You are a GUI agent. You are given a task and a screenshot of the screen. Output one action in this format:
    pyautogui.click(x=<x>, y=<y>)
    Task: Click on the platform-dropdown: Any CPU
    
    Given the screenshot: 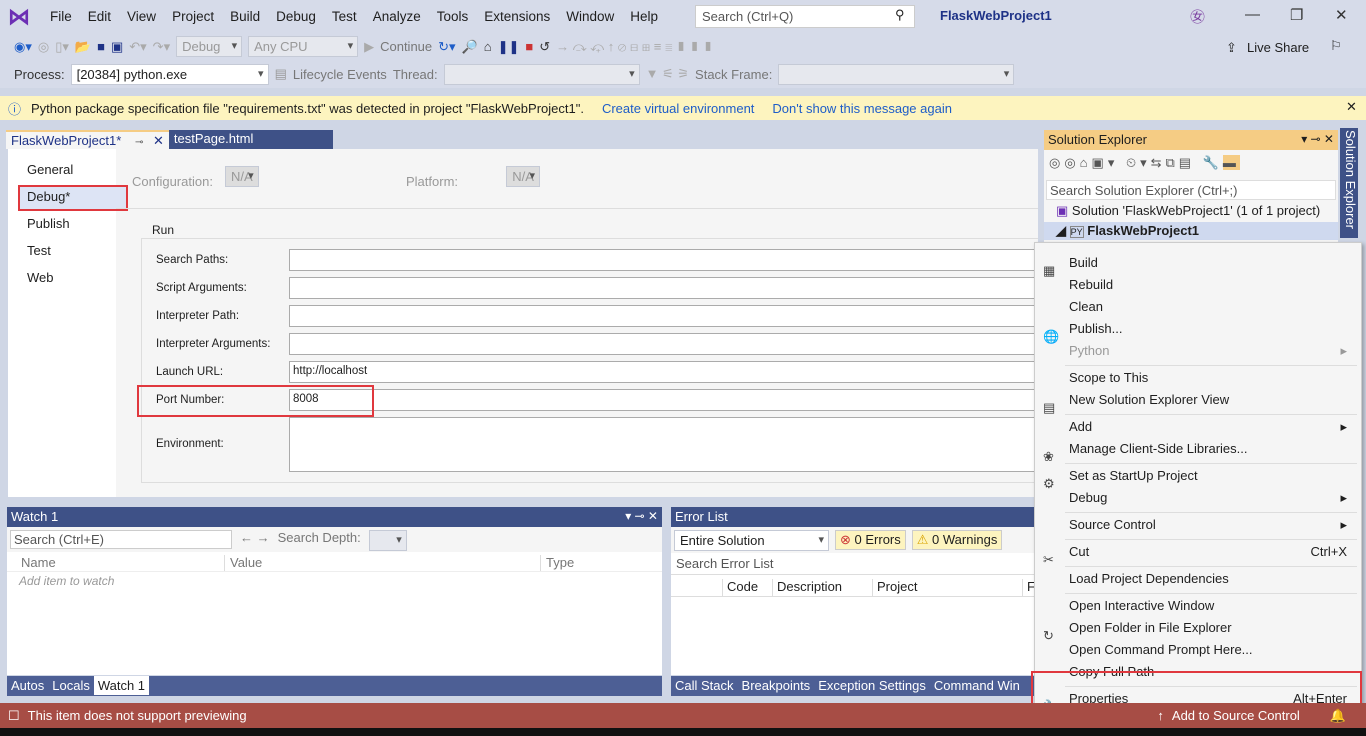 What is the action you would take?
    pyautogui.click(x=303, y=46)
    